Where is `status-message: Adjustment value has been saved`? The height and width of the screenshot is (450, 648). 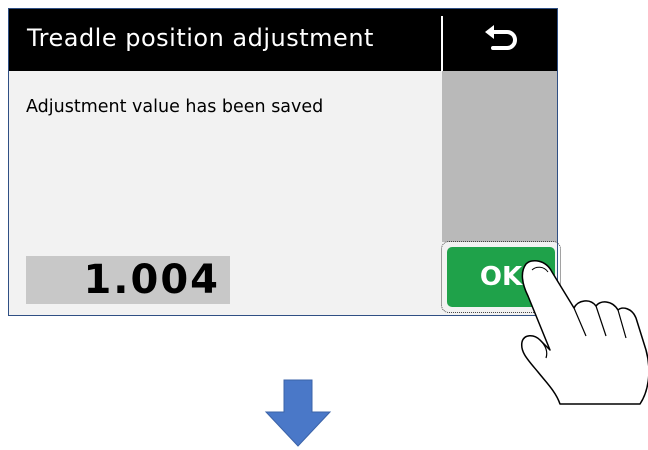 status-message: Adjustment value has been saved is located at coordinates (175, 107).